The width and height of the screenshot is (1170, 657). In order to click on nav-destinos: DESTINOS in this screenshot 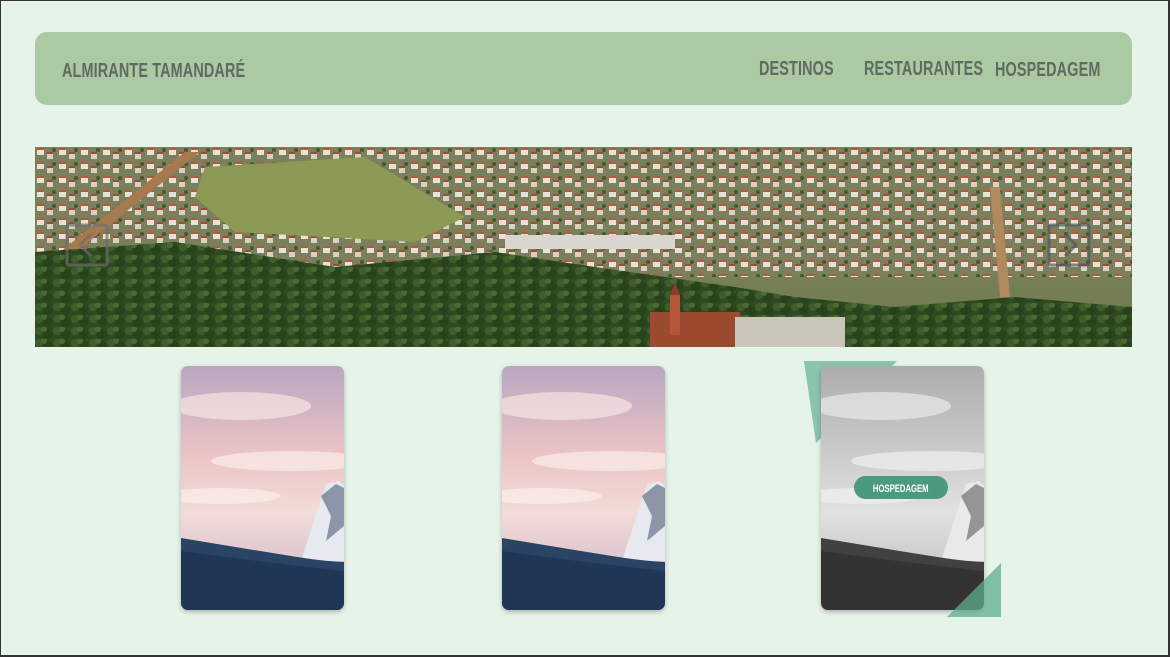, I will do `click(796, 69)`.